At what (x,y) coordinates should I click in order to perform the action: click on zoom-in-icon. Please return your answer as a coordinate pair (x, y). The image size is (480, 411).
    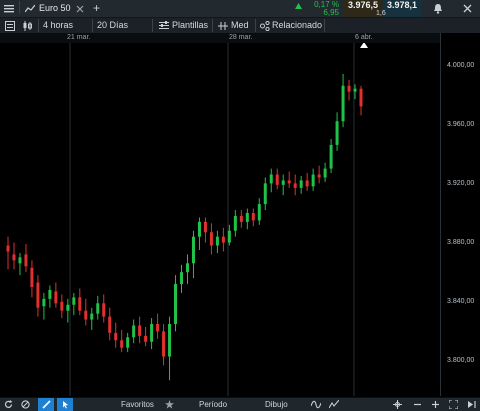
    Looking at the image, I should click on (435, 404).